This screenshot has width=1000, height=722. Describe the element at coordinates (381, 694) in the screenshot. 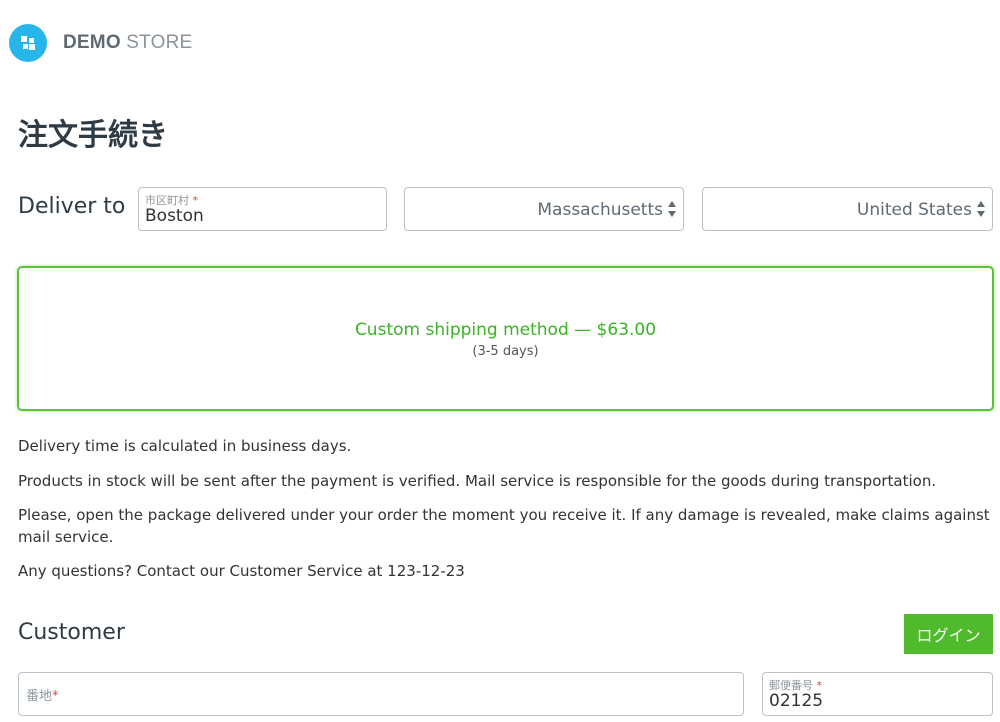

I see `address-field: 番地*` at that location.